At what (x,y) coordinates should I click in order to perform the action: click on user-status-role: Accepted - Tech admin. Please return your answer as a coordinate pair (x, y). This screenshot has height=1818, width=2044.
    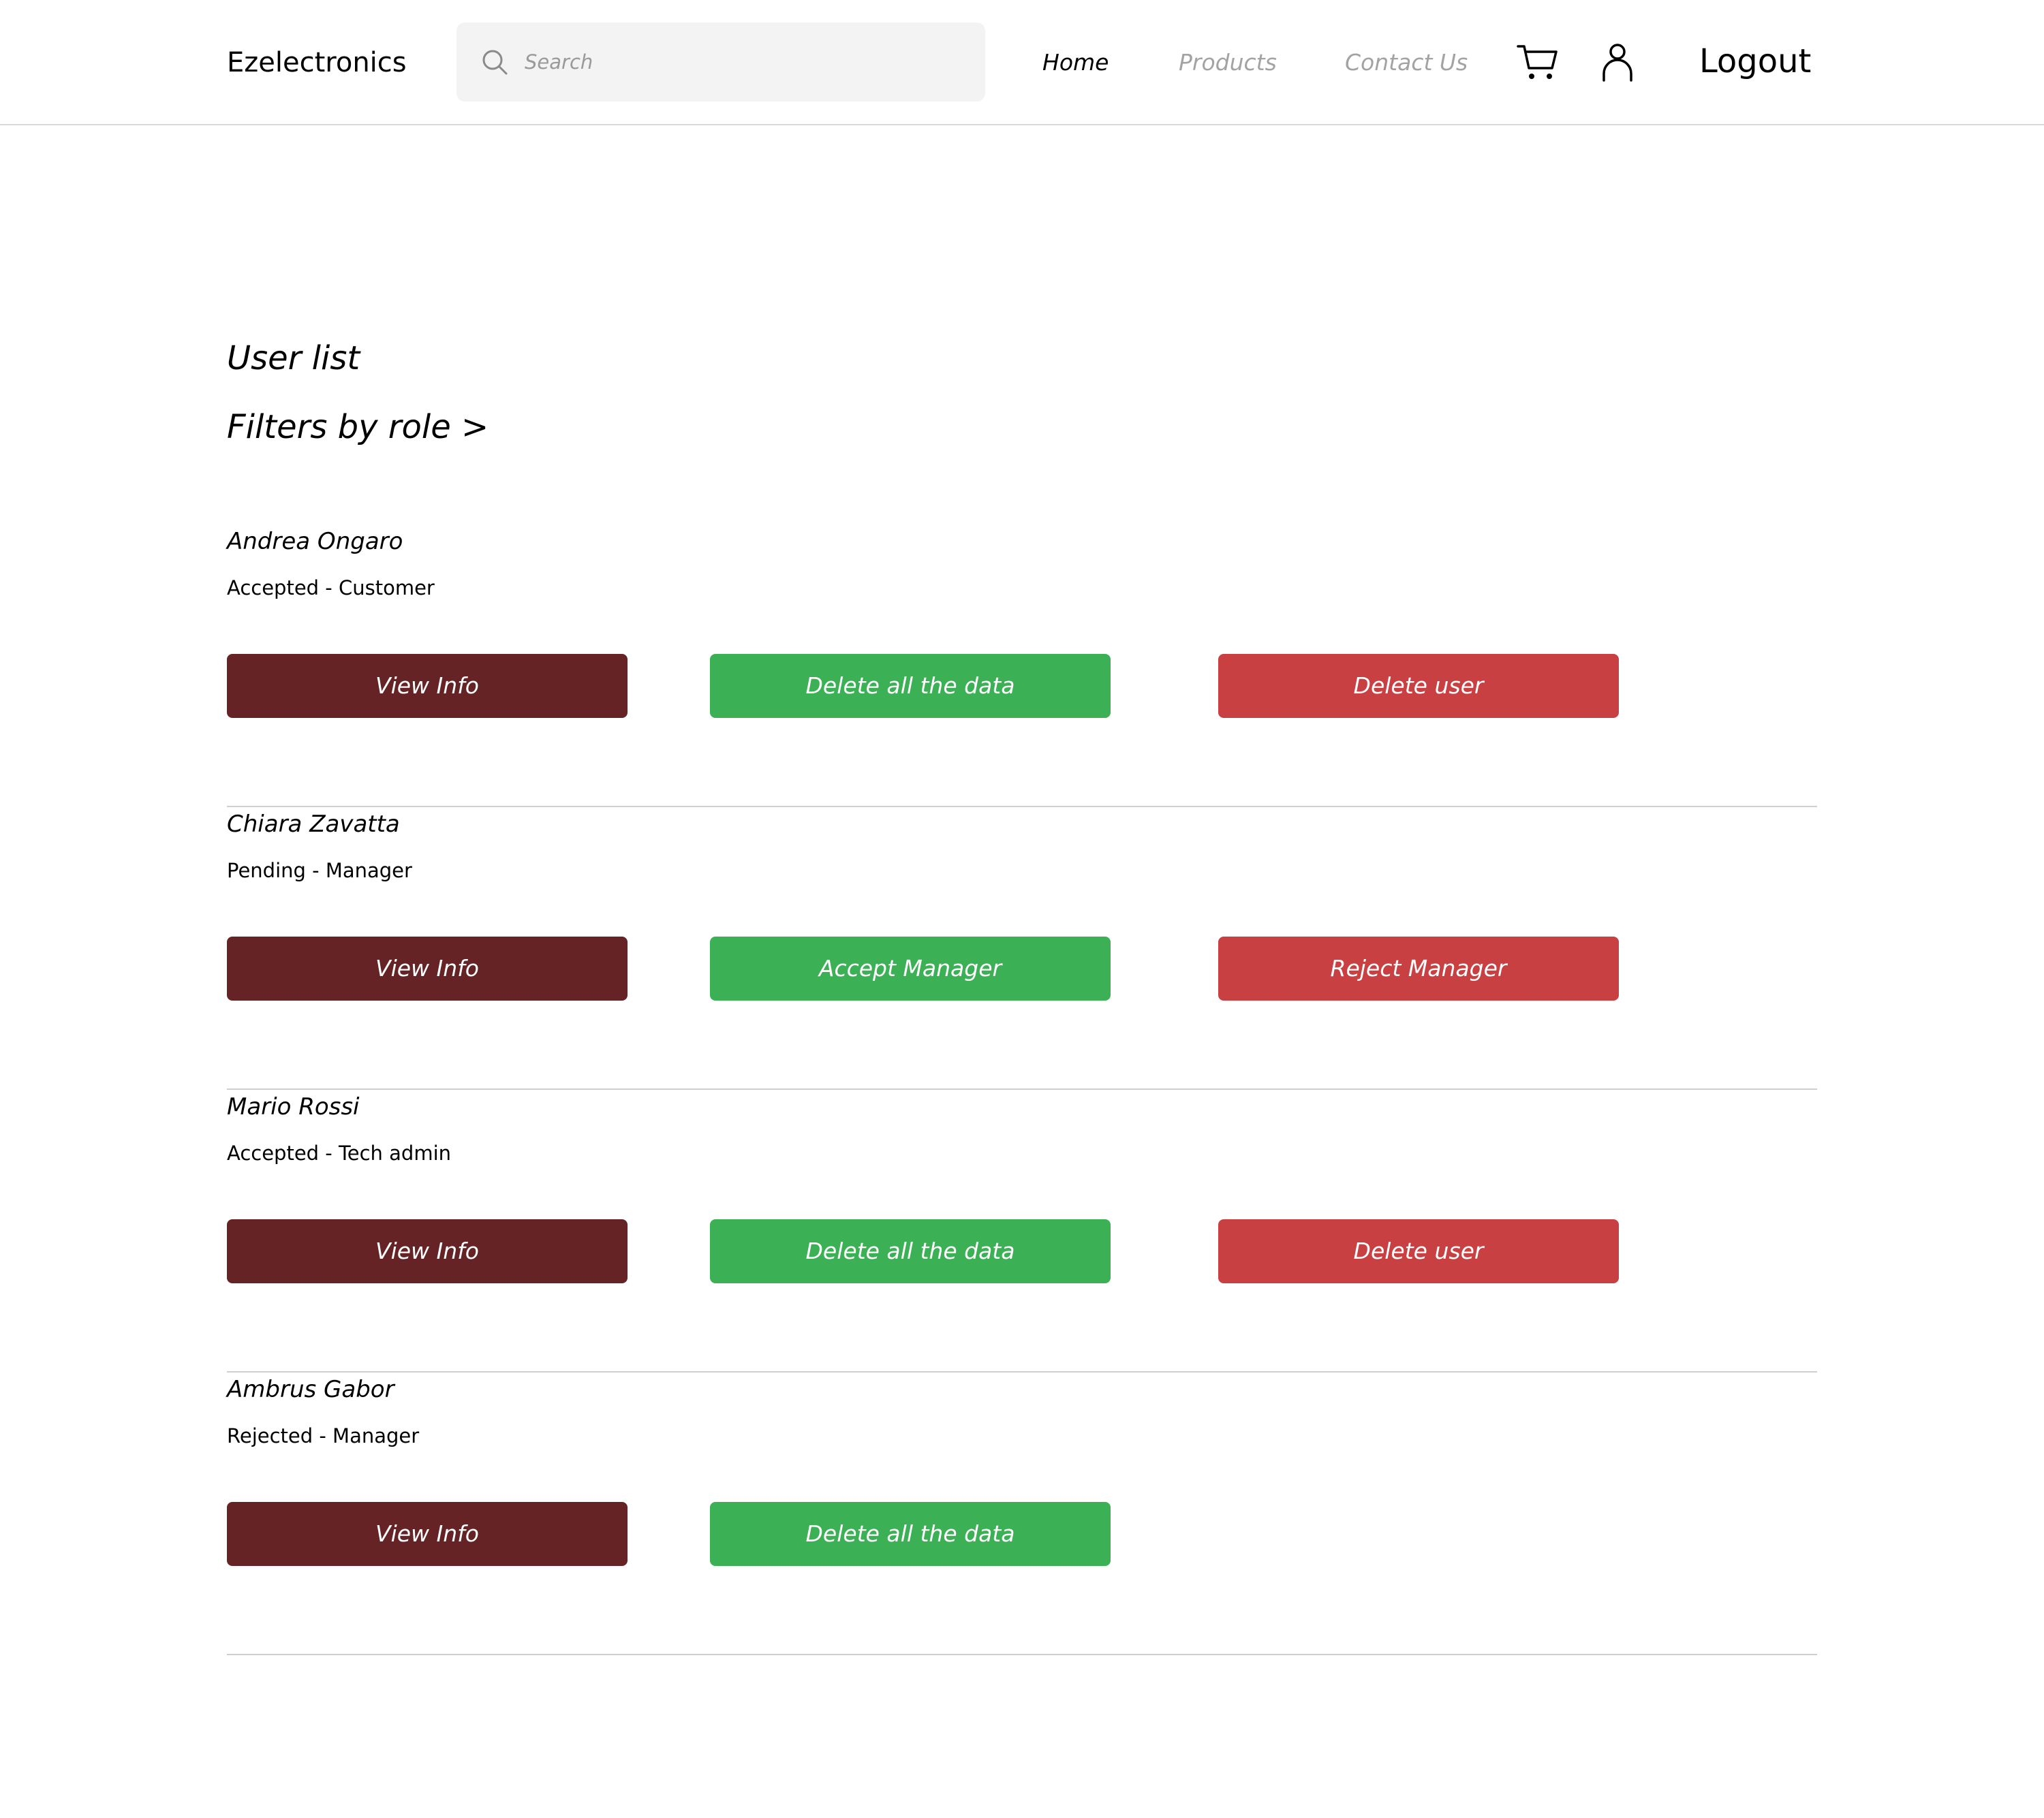
    Looking at the image, I should click on (339, 1153).